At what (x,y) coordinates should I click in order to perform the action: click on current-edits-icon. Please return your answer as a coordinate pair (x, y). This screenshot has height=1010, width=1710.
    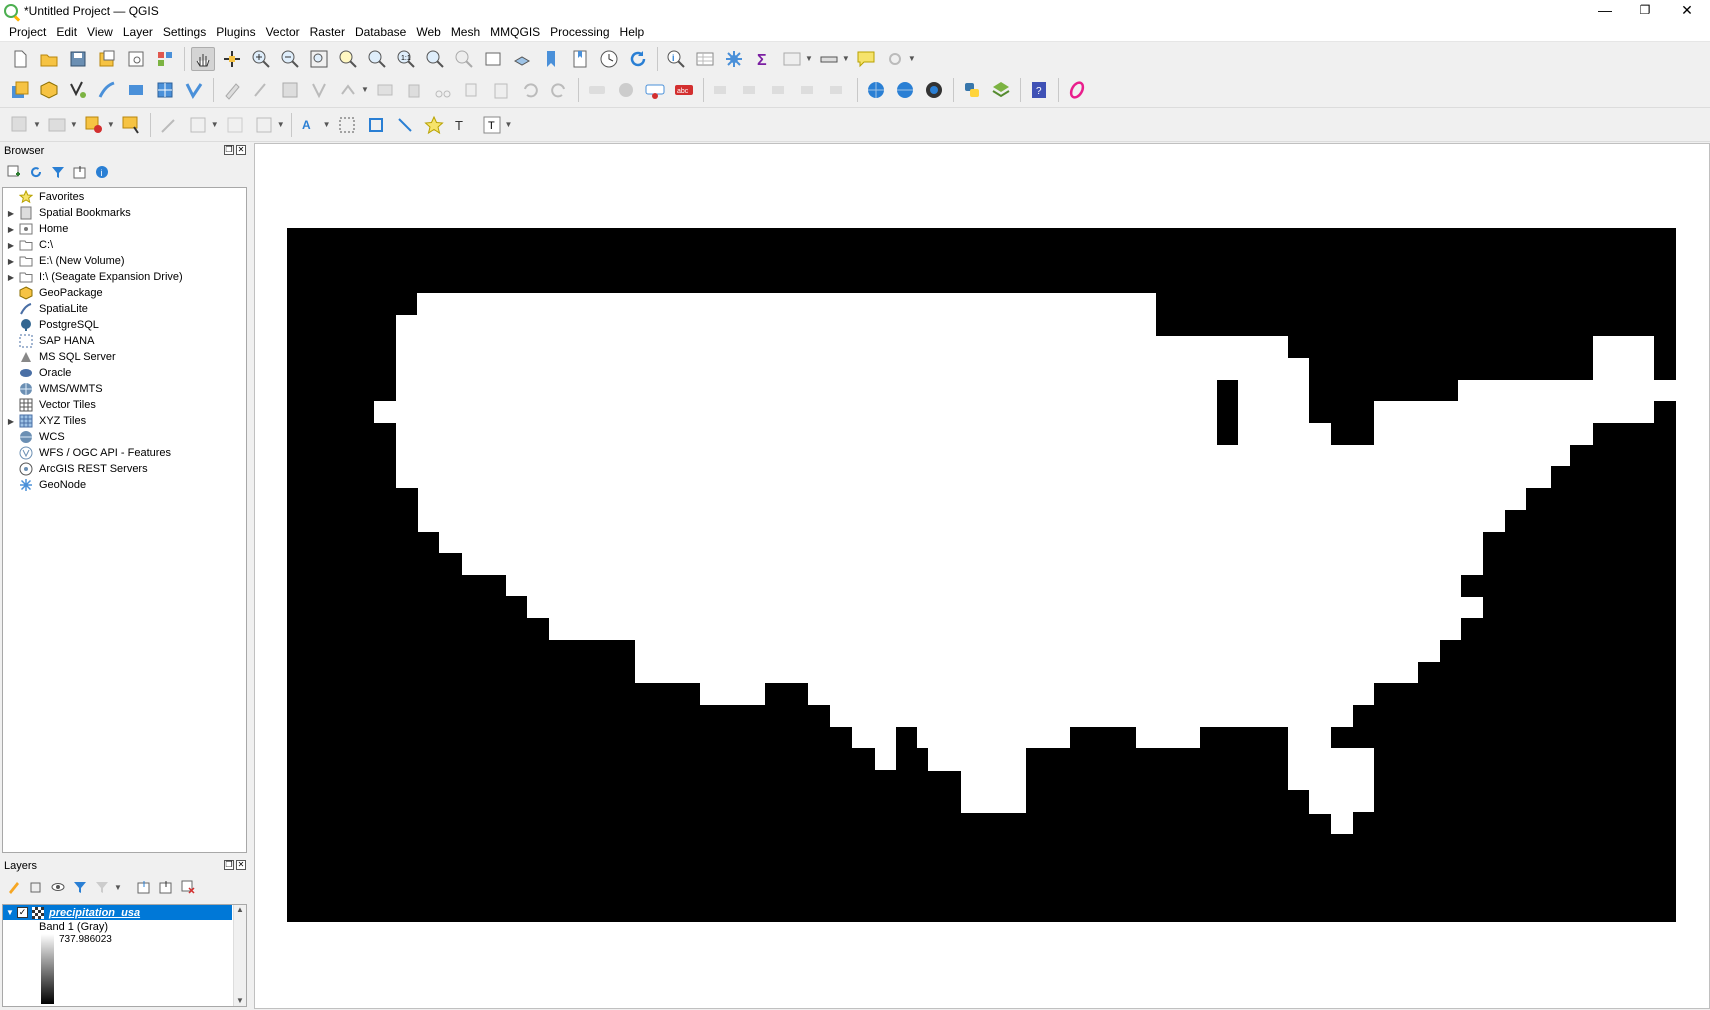
    Looking at the image, I should click on (261, 90).